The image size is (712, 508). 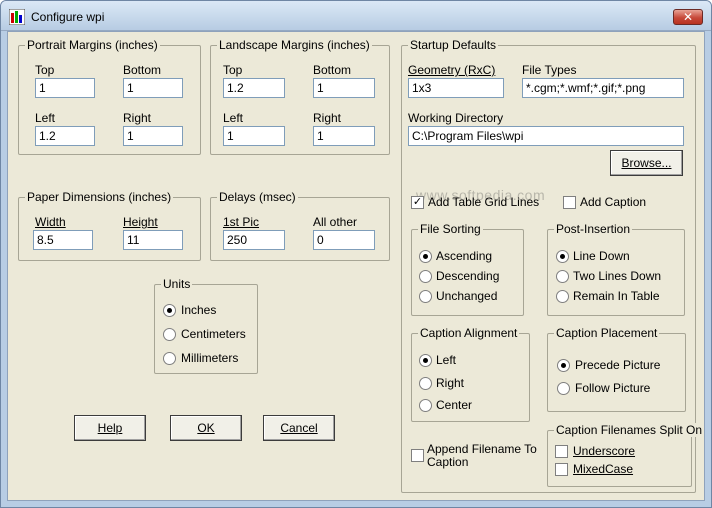 I want to click on geometry-input: 1x3, so click(x=456, y=88).